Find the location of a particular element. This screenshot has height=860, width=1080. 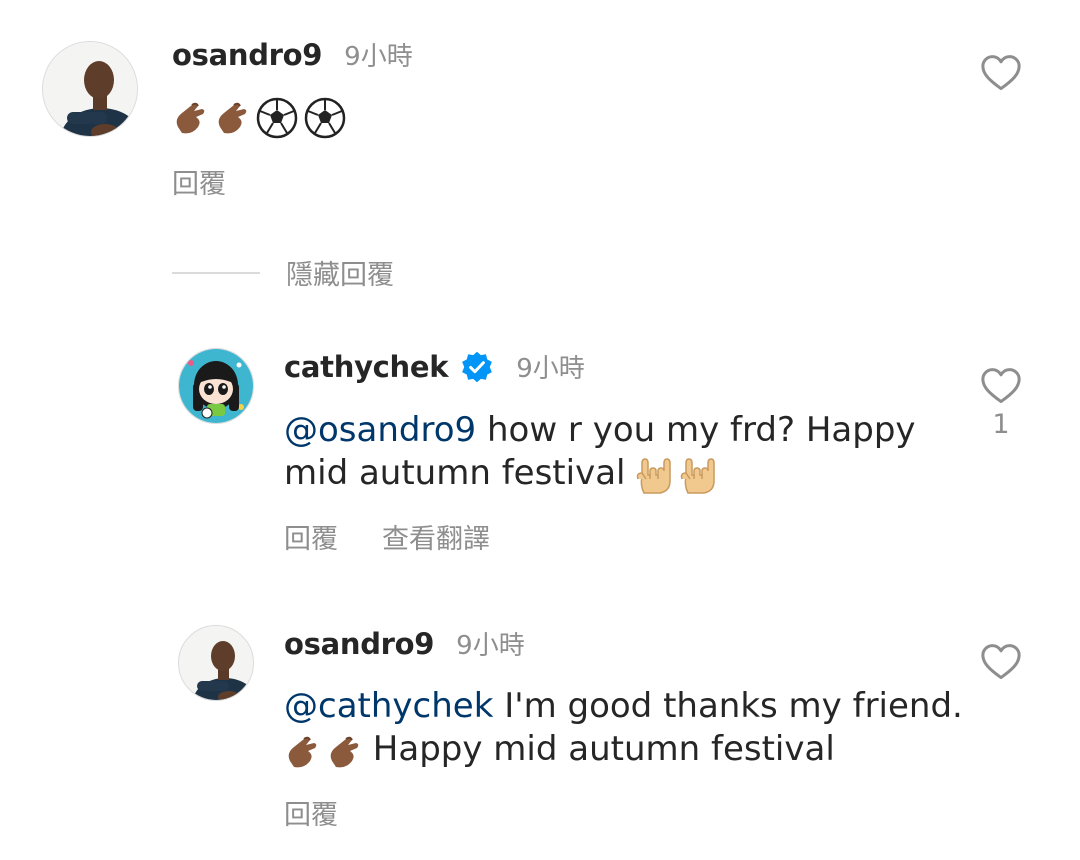

like-button: 1 is located at coordinates (1001, 403).